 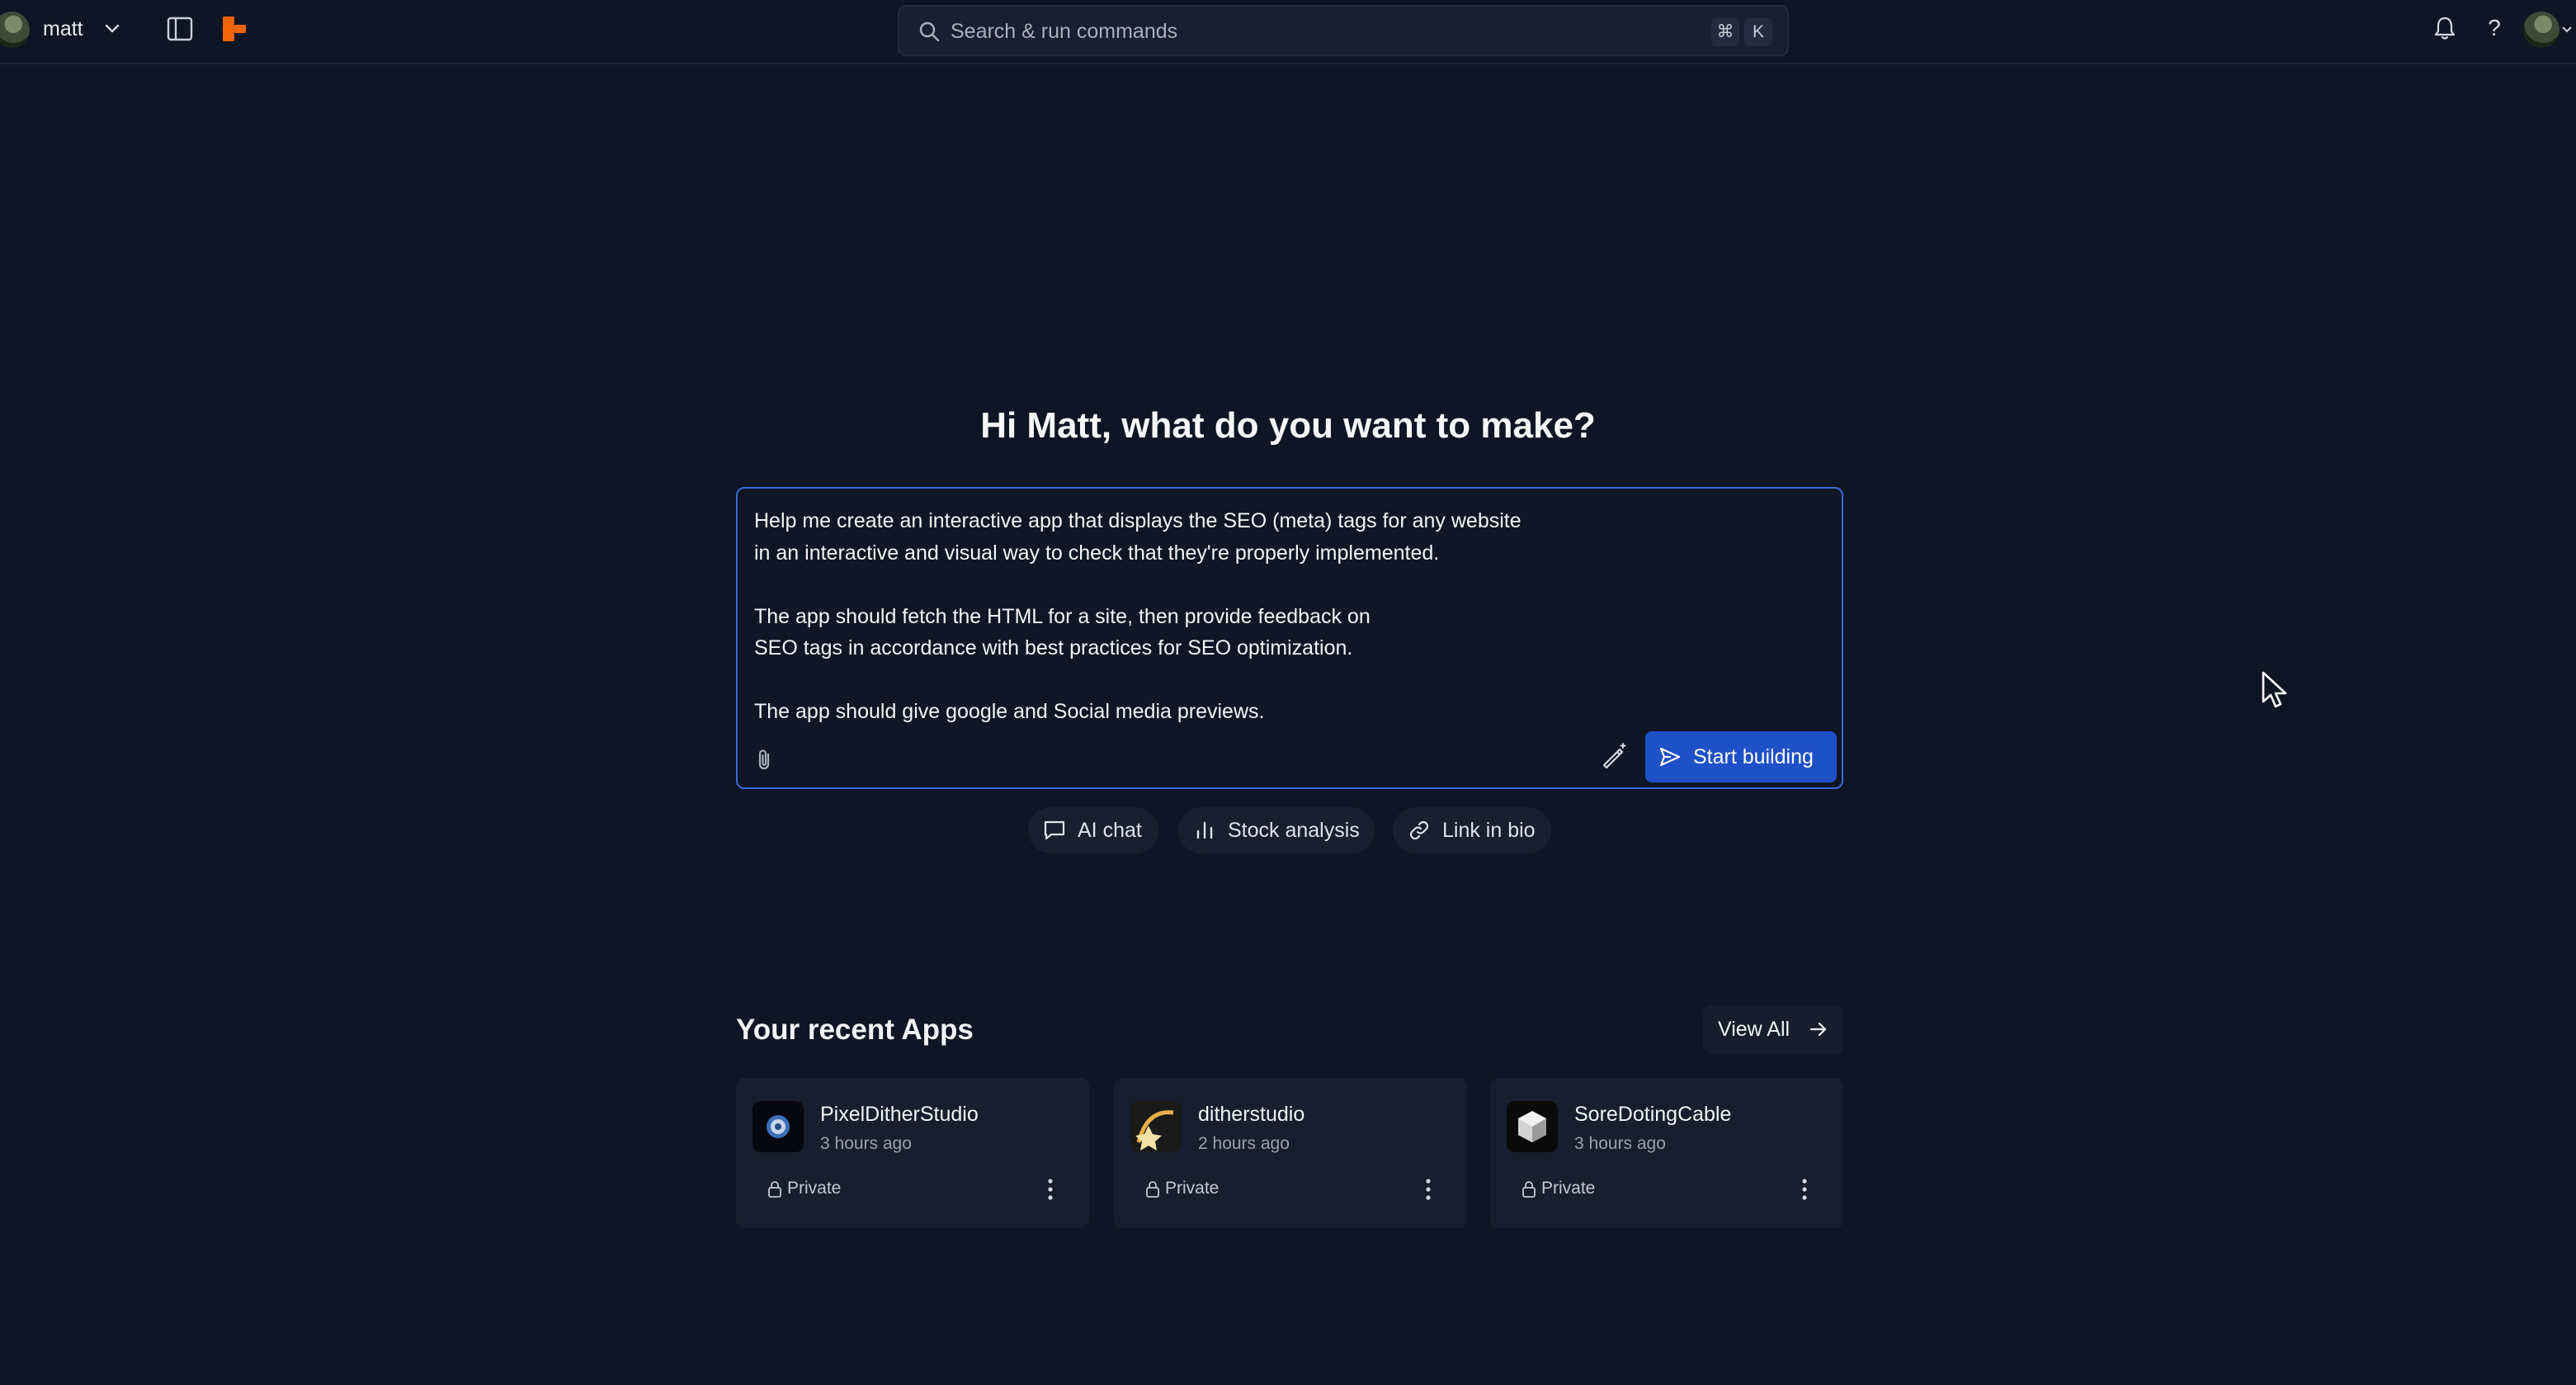 I want to click on replit-logo-icon, so click(x=234, y=29).